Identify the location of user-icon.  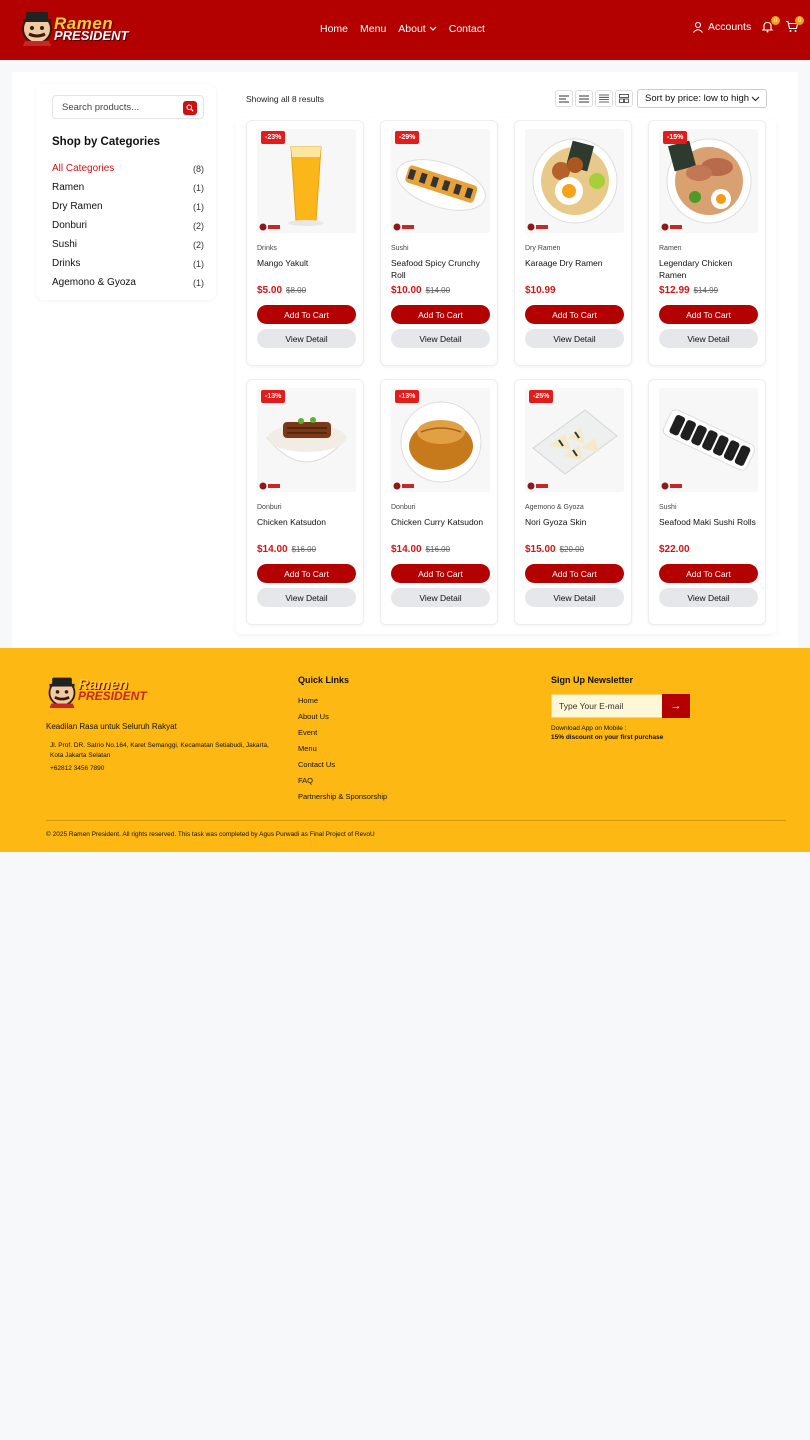
(698, 27).